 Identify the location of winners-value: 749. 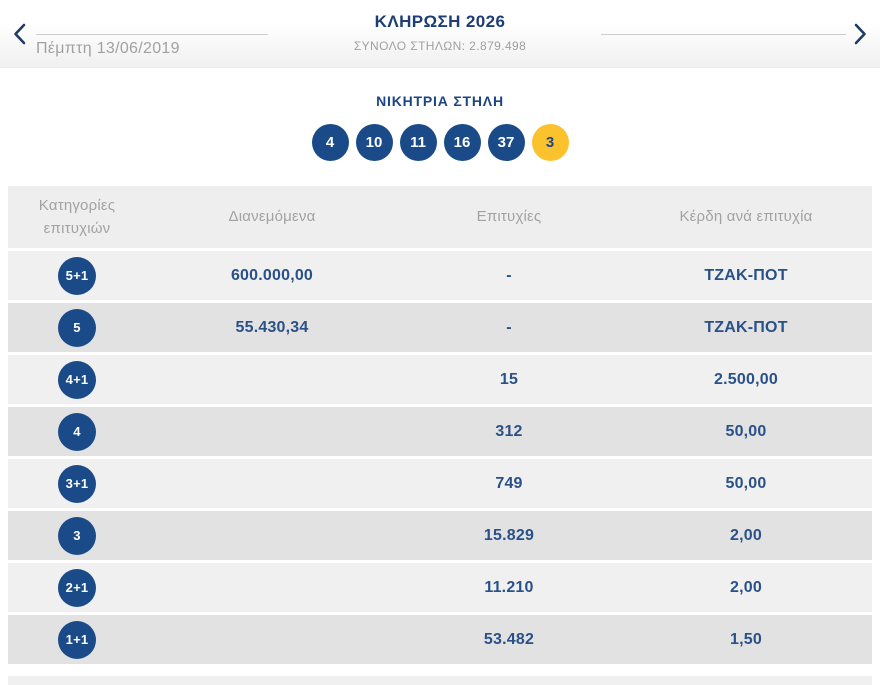
(509, 483).